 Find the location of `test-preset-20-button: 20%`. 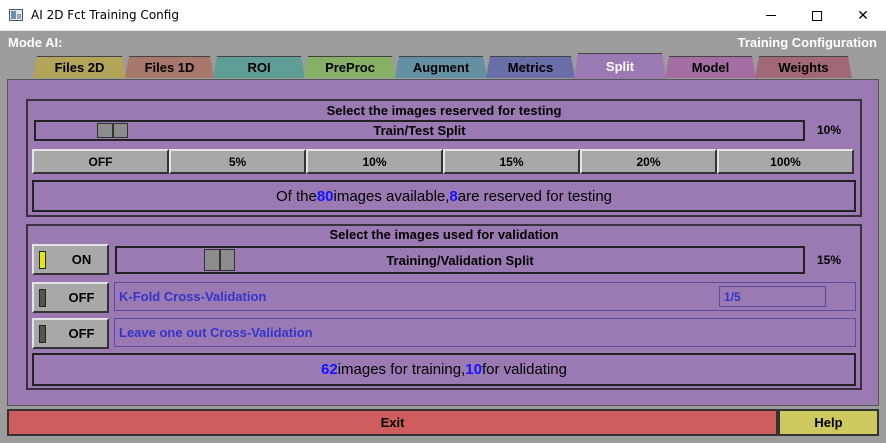

test-preset-20-button: 20% is located at coordinates (648, 161).